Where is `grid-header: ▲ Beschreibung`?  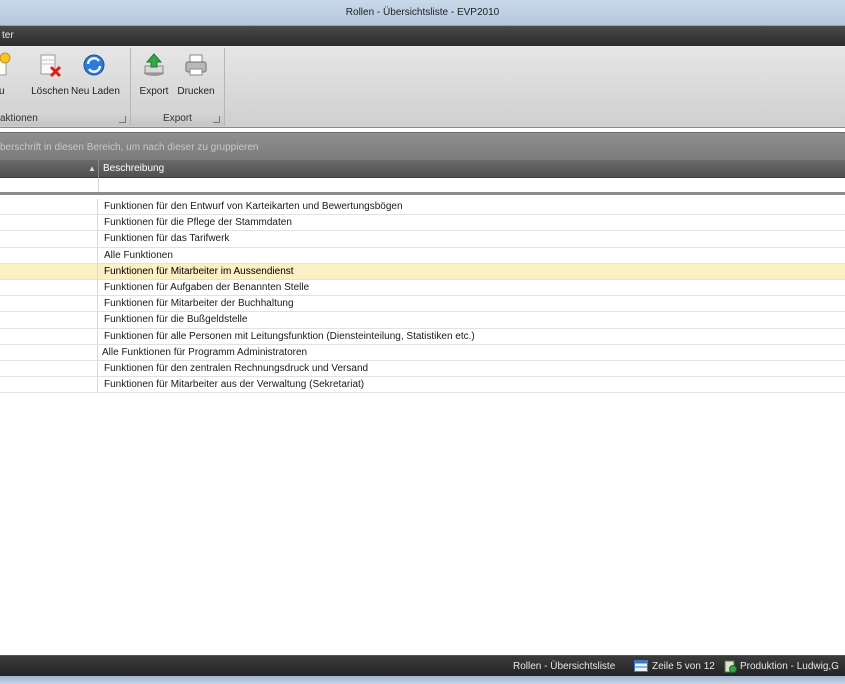
grid-header: ▲ Beschreibung is located at coordinates (422, 169).